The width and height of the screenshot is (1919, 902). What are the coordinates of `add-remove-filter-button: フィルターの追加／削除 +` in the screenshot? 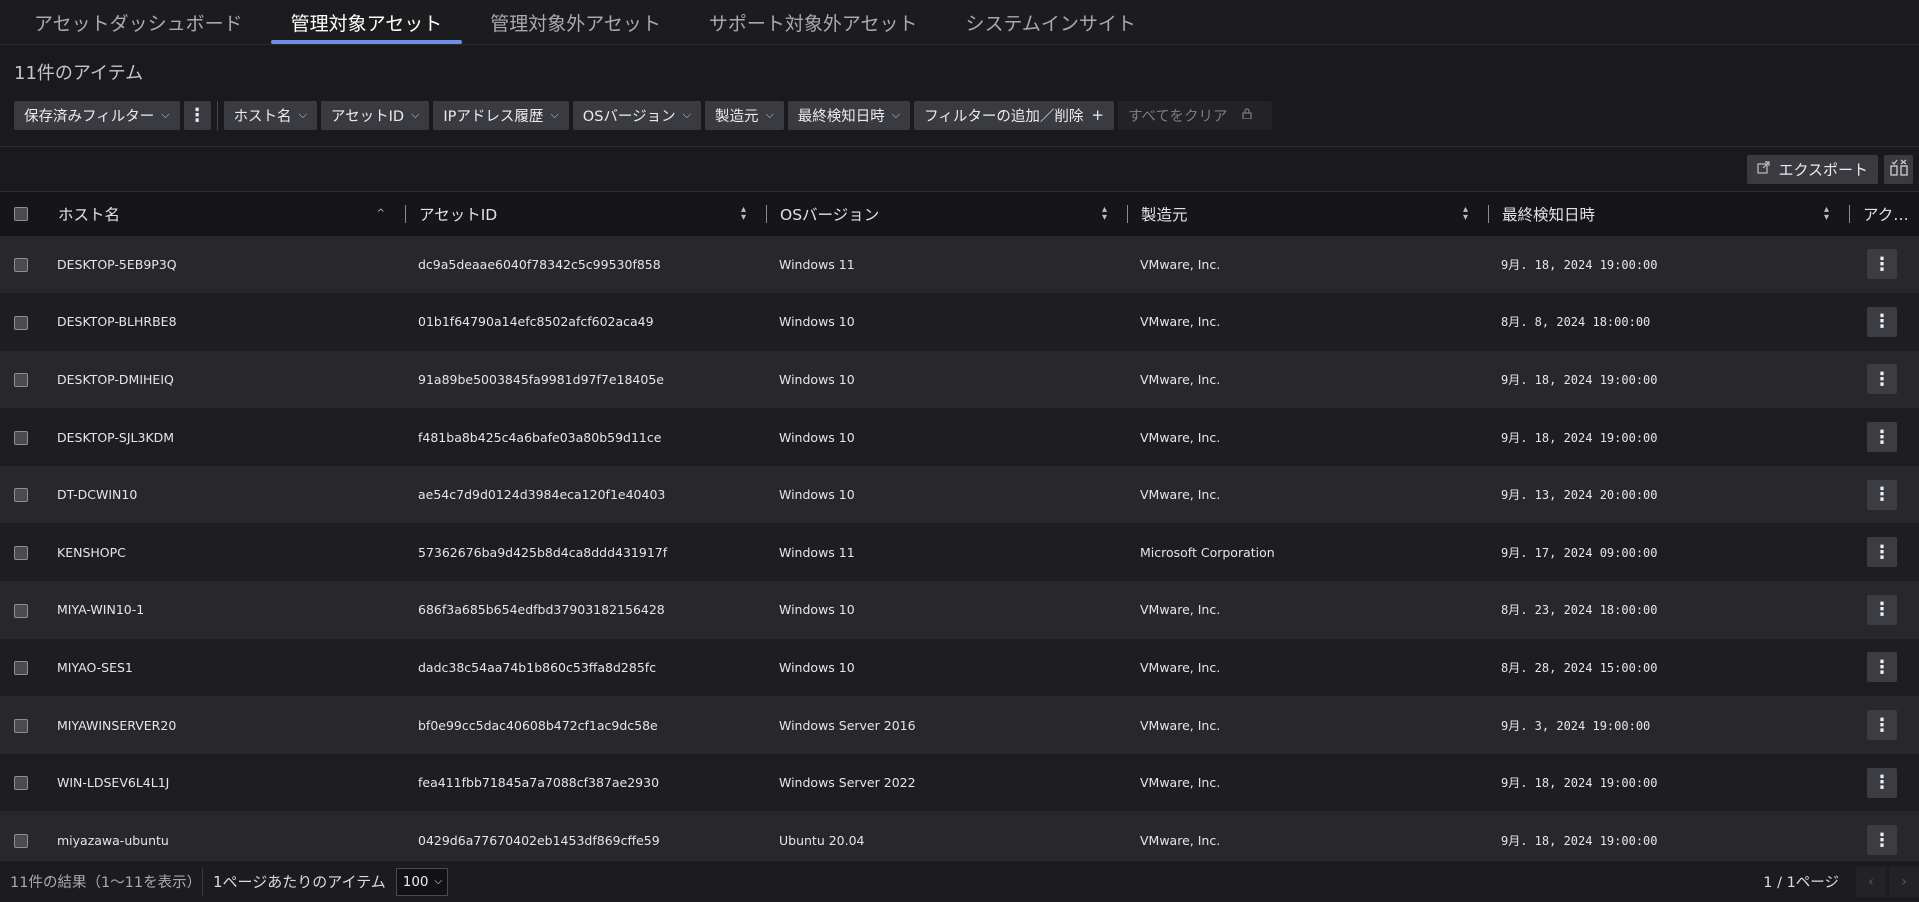 It's located at (1014, 115).